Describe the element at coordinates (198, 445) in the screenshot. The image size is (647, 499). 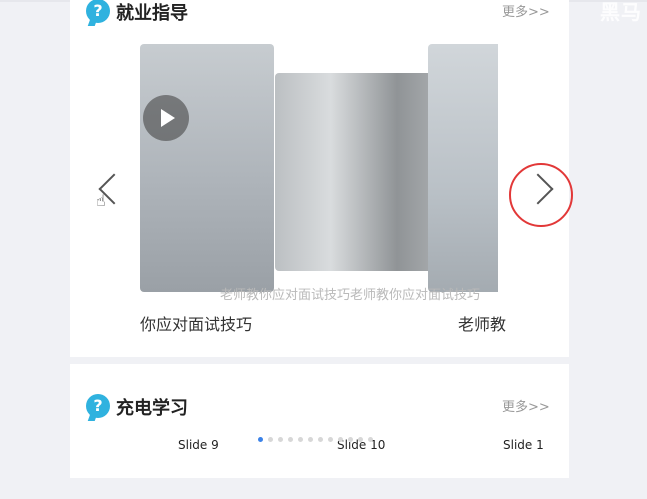
I see `slide-label: Slide 9` at that location.